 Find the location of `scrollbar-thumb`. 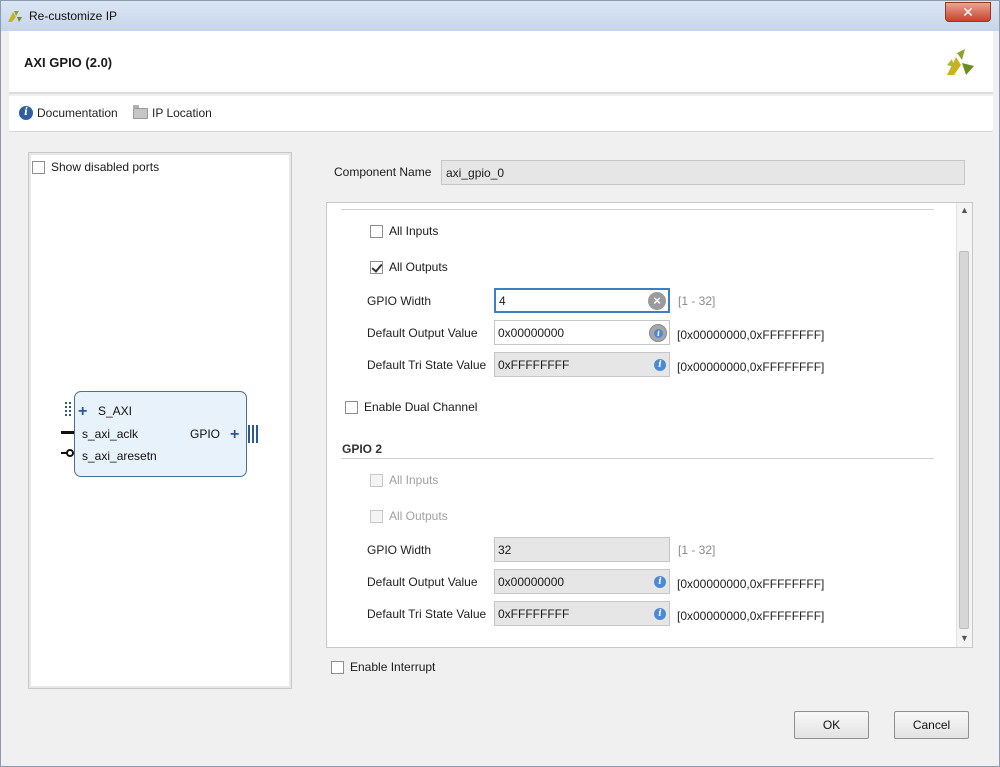

scrollbar-thumb is located at coordinates (964, 440).